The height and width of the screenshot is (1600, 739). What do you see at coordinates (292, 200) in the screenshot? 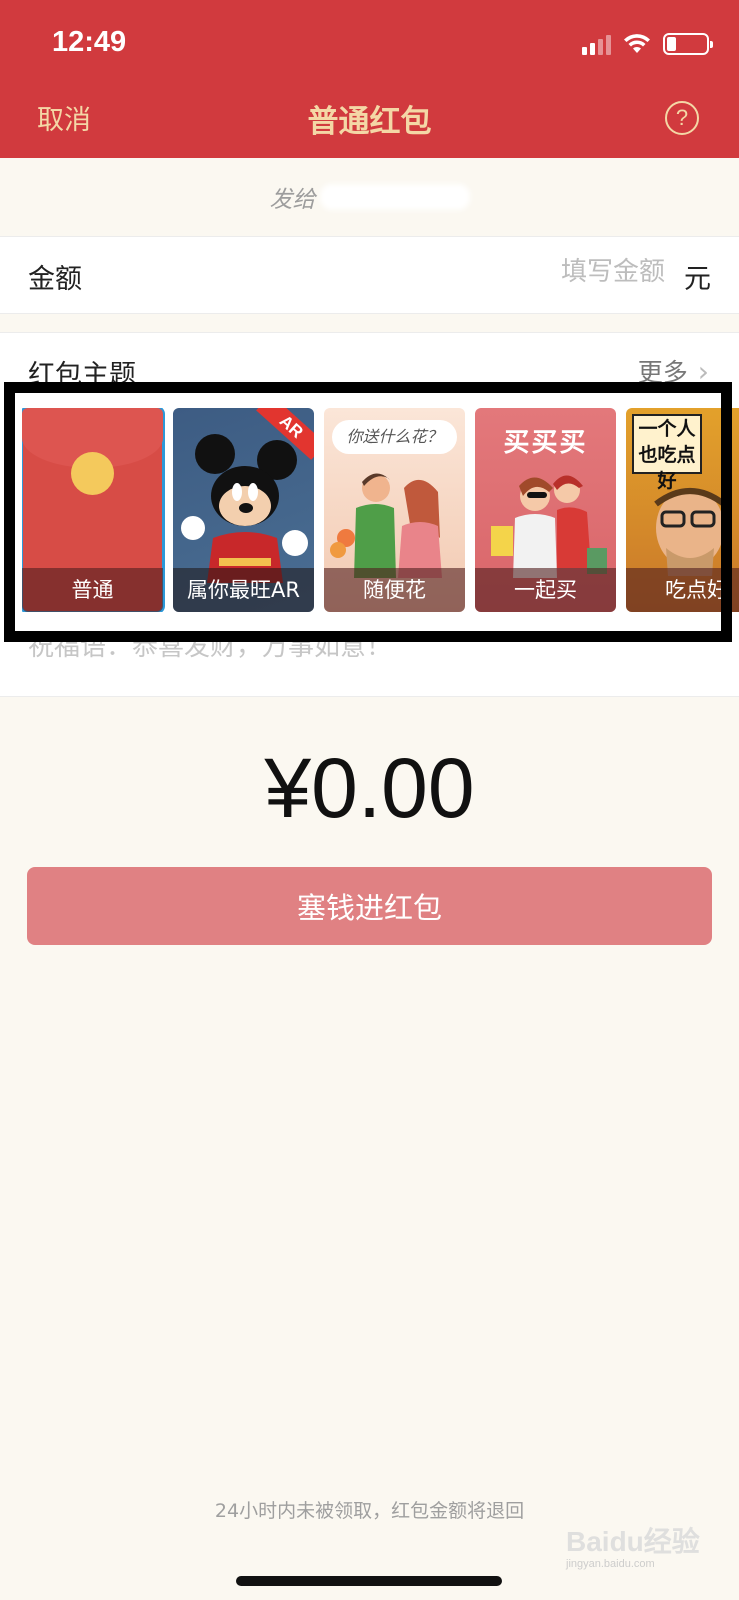
I see `recipient-label: 发给` at bounding box center [292, 200].